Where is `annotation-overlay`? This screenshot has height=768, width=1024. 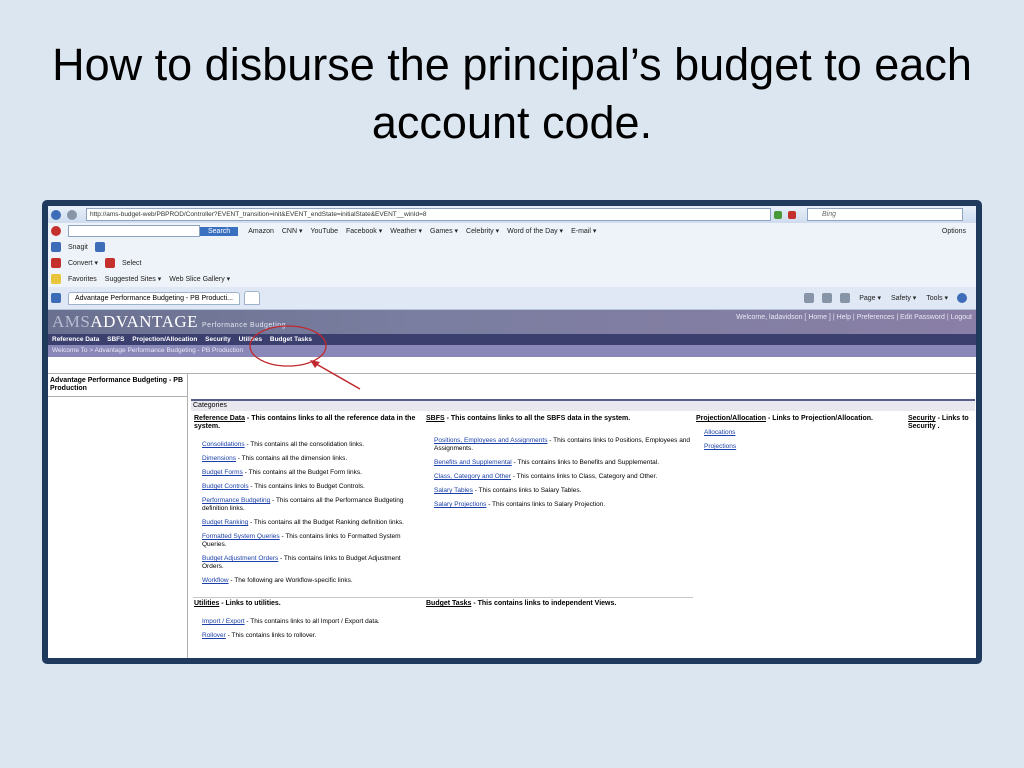
annotation-overlay is located at coordinates (305, 357).